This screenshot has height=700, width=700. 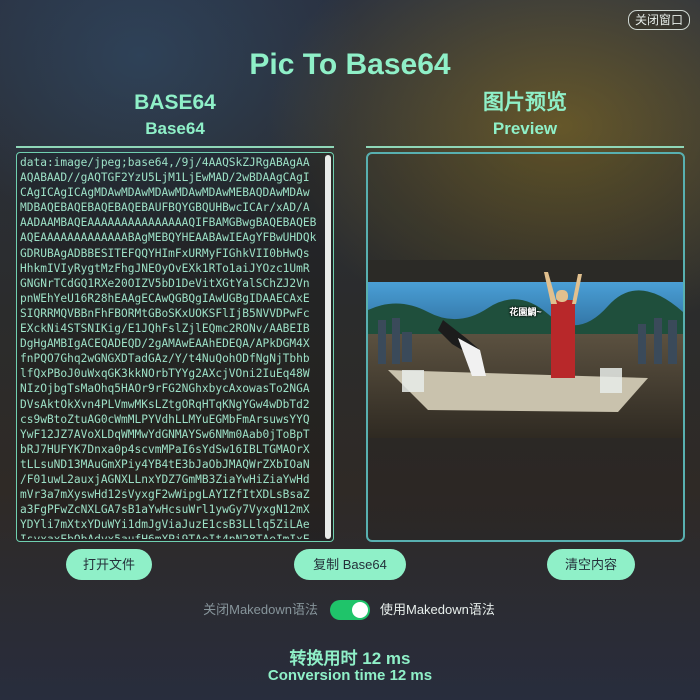 What do you see at coordinates (350, 610) in the screenshot?
I see `markdown-toggle-switch` at bounding box center [350, 610].